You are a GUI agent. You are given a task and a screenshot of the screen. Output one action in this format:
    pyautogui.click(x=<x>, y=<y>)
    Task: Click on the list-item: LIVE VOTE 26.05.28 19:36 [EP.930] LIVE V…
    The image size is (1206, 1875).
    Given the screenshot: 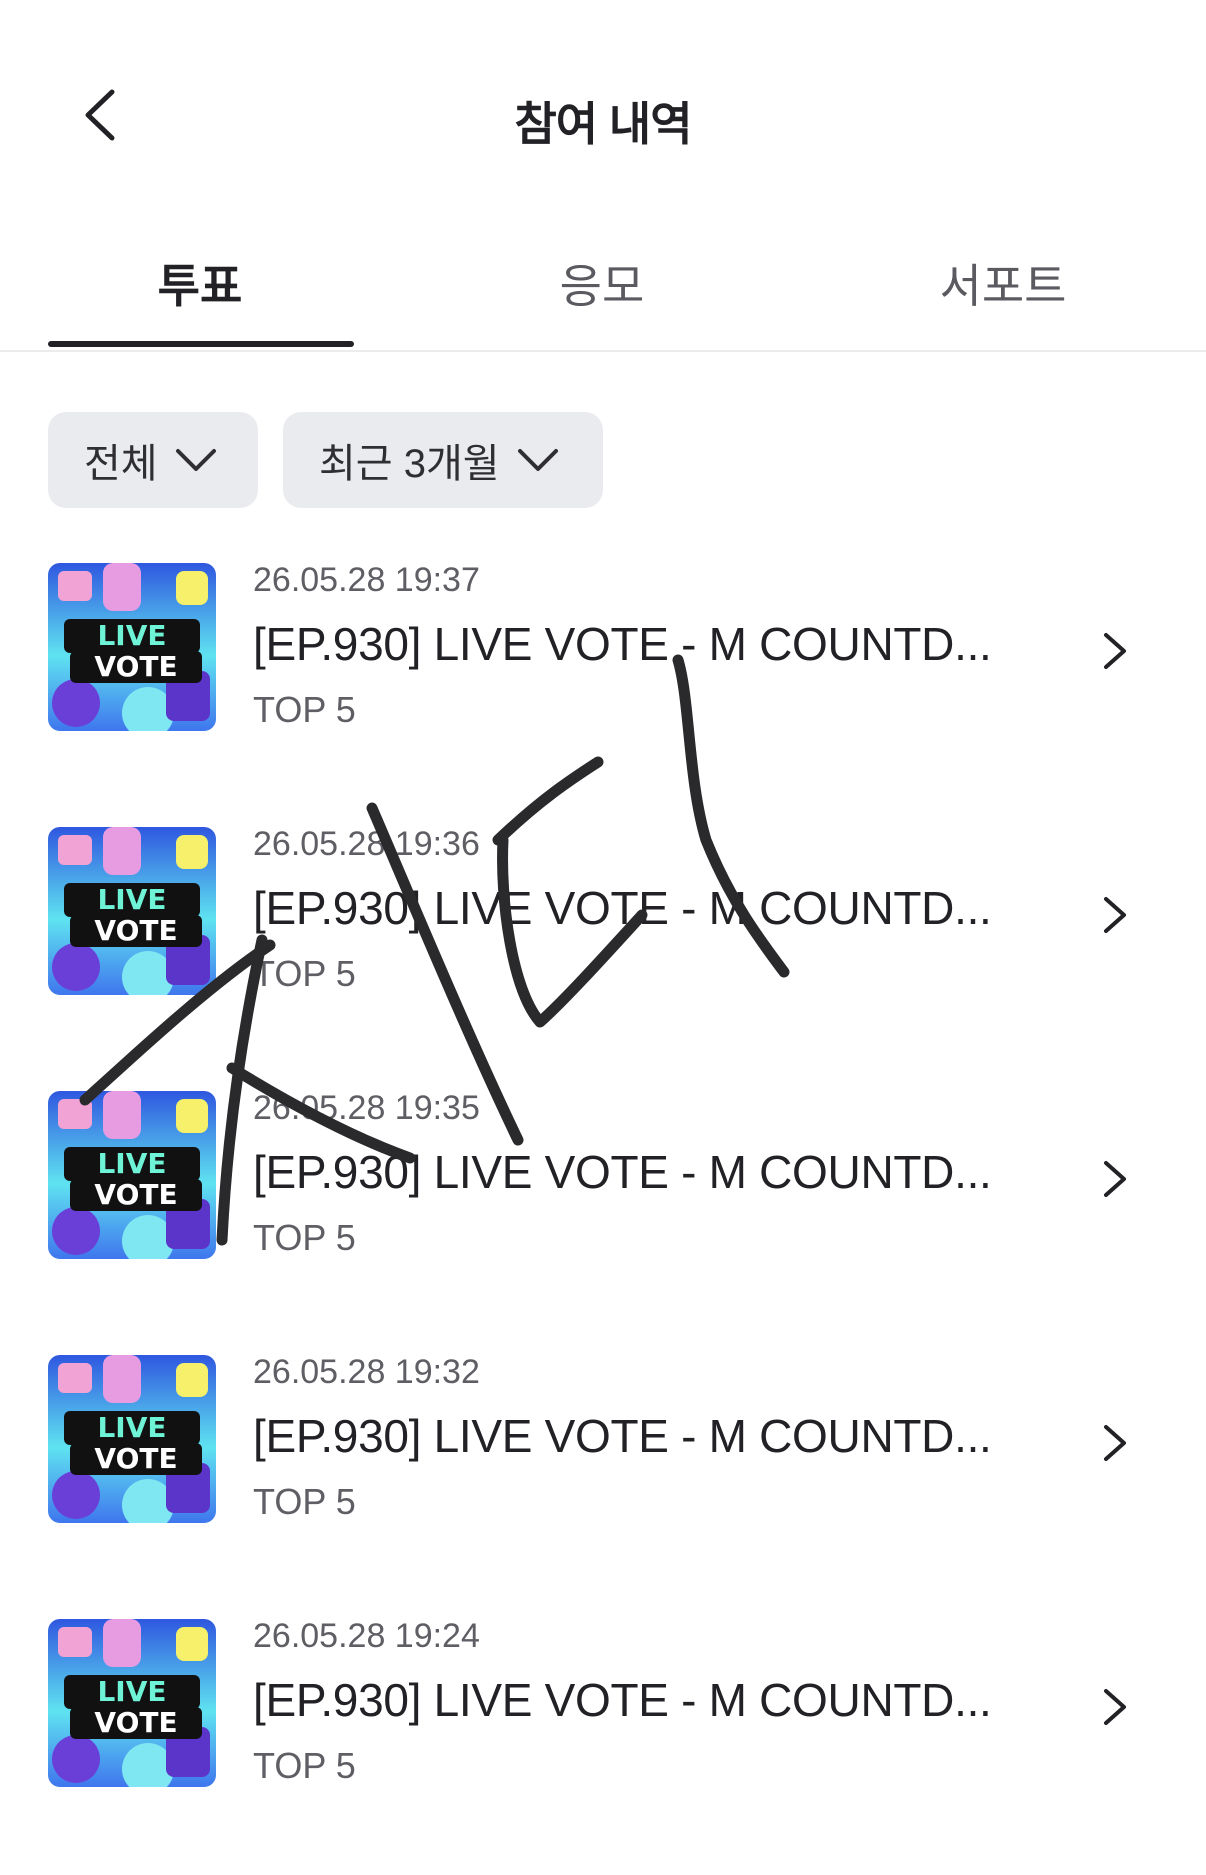 What is the action you would take?
    pyautogui.click(x=603, y=951)
    